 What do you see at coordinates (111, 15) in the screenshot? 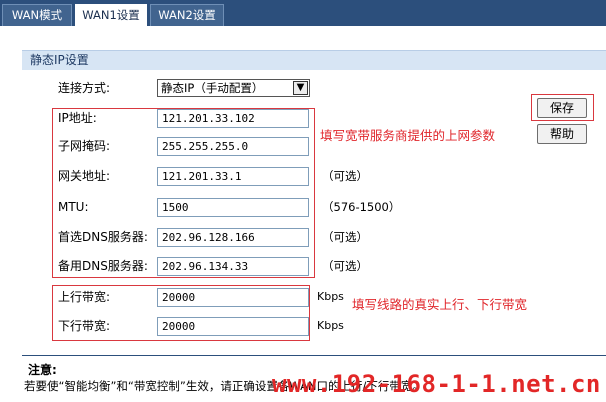
I see `tab-wan1-settings: WAN1设置` at bounding box center [111, 15].